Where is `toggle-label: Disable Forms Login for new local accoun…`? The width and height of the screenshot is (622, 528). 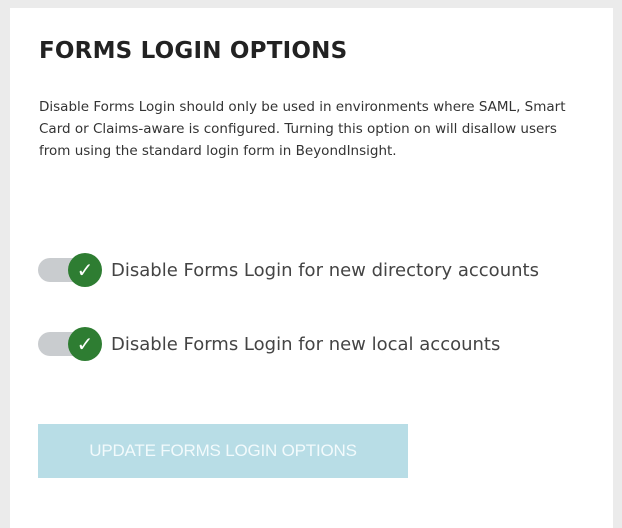 toggle-label: Disable Forms Login for new local accoun… is located at coordinates (306, 344).